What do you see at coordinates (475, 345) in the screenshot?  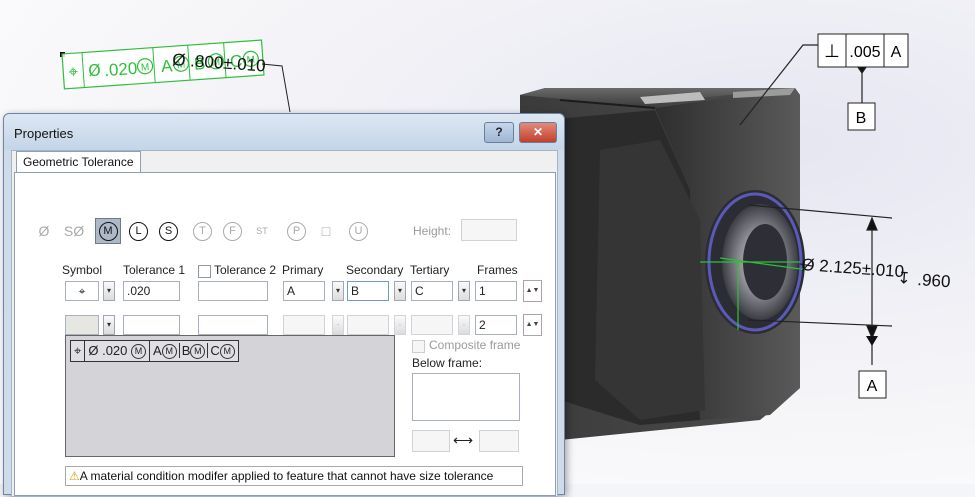 I see `composite-frame-label: Composite frame` at bounding box center [475, 345].